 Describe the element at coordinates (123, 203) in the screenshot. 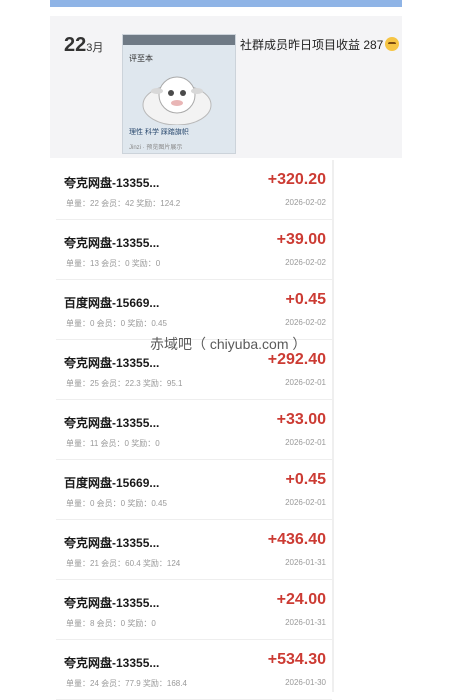

I see `record-meta: 单量：22 会员：42 奖励：124.2` at that location.